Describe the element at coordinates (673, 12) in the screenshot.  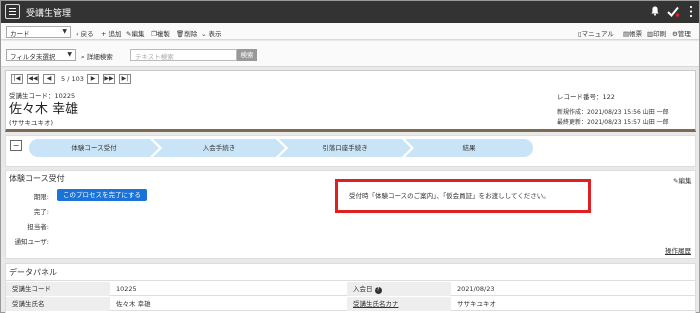
I see `checkmark-icon` at that location.